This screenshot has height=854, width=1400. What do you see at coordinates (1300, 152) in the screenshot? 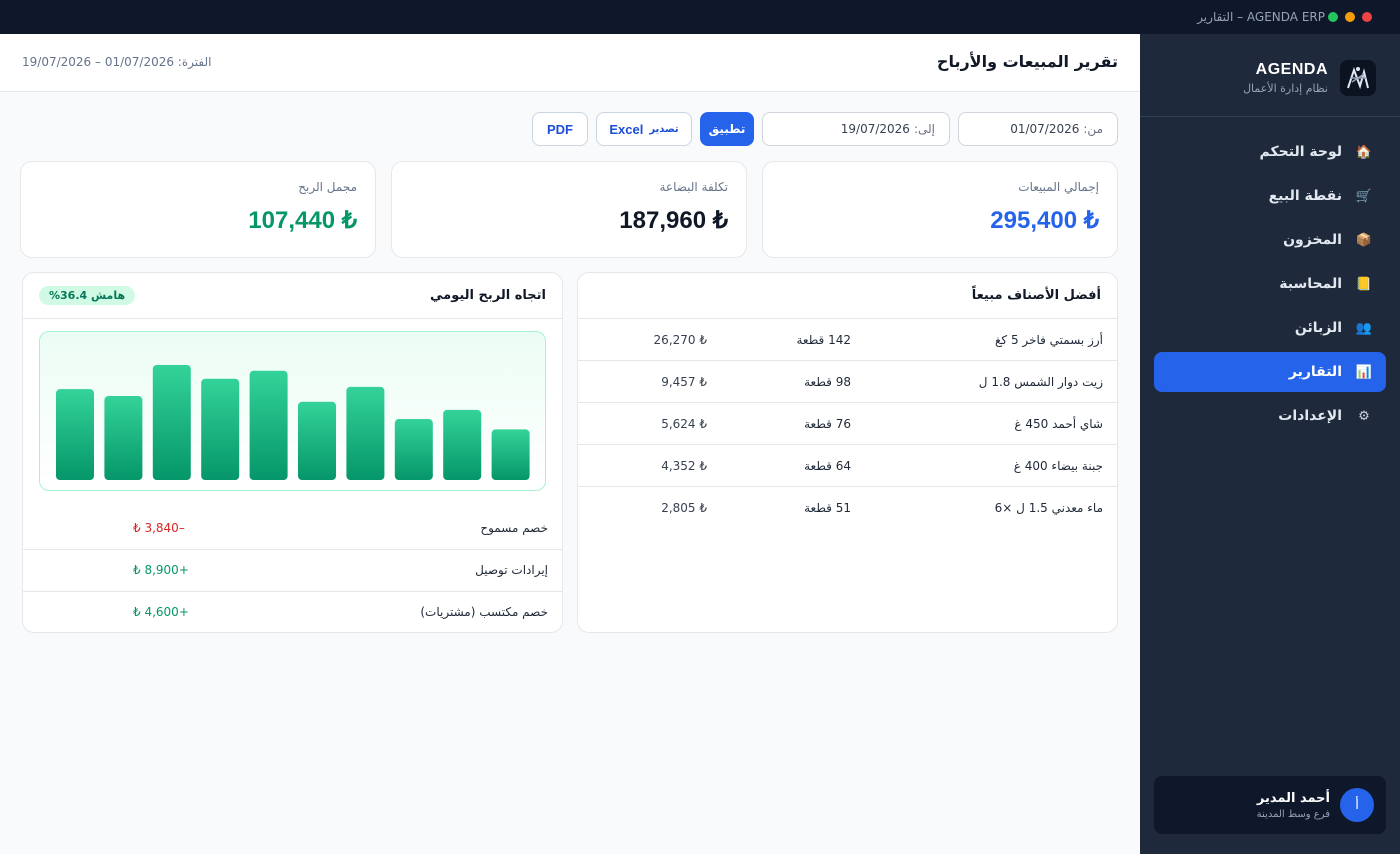
I see `sidebar-item-label: لوحة التحكم` at bounding box center [1300, 152].